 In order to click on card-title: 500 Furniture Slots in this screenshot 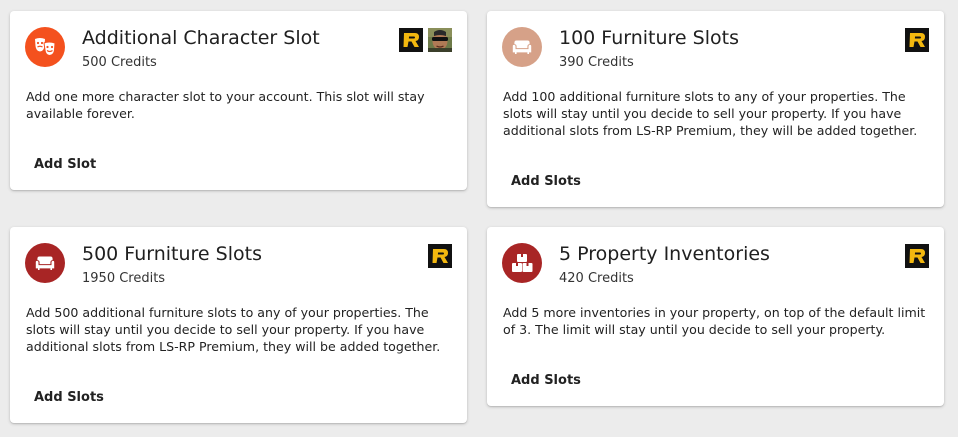, I will do `click(172, 254)`.